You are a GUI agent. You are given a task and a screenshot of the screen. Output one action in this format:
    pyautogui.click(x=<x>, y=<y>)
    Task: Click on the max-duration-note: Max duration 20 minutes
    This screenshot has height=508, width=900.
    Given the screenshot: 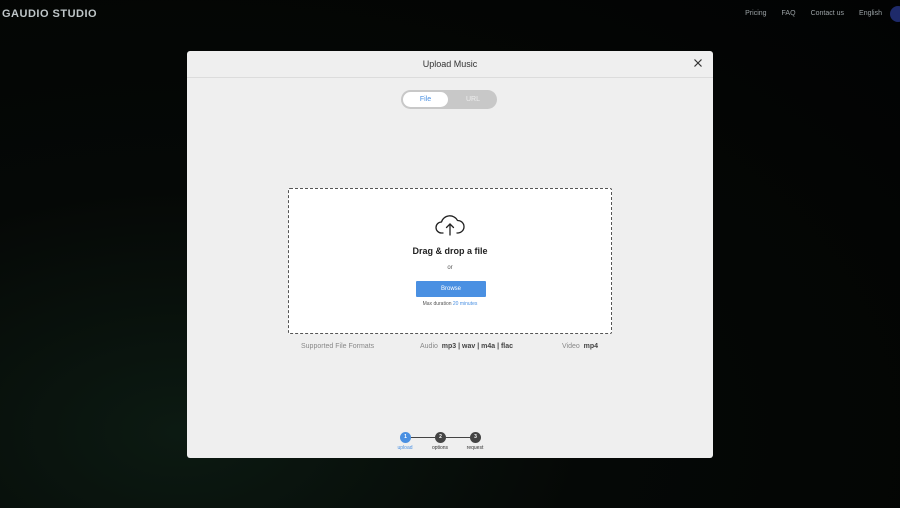 What is the action you would take?
    pyautogui.click(x=450, y=304)
    